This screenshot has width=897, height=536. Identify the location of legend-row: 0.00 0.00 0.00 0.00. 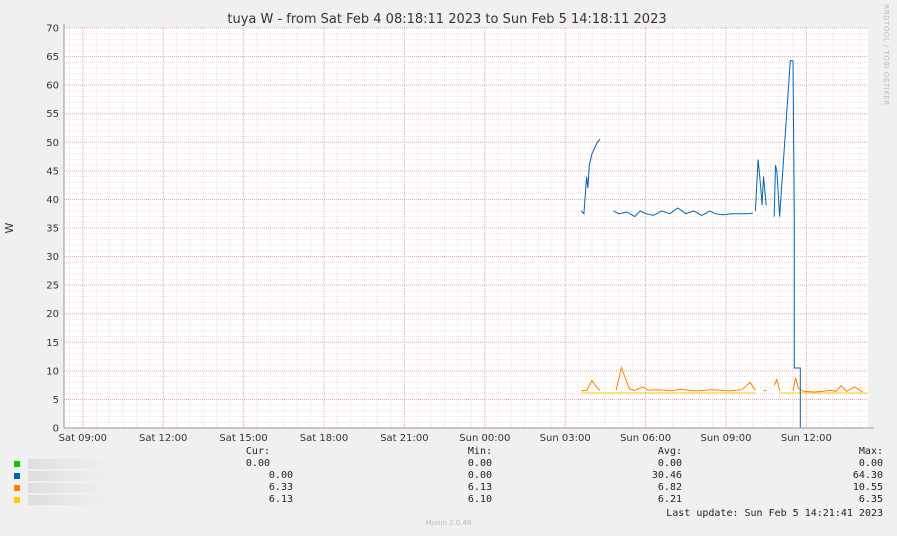
(448, 464).